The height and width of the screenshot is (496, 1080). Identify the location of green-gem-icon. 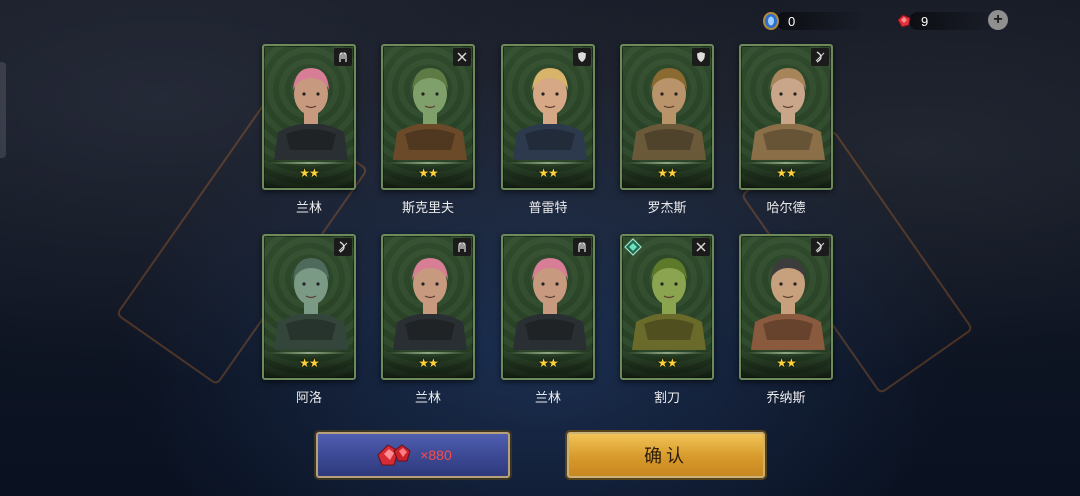
(633, 247).